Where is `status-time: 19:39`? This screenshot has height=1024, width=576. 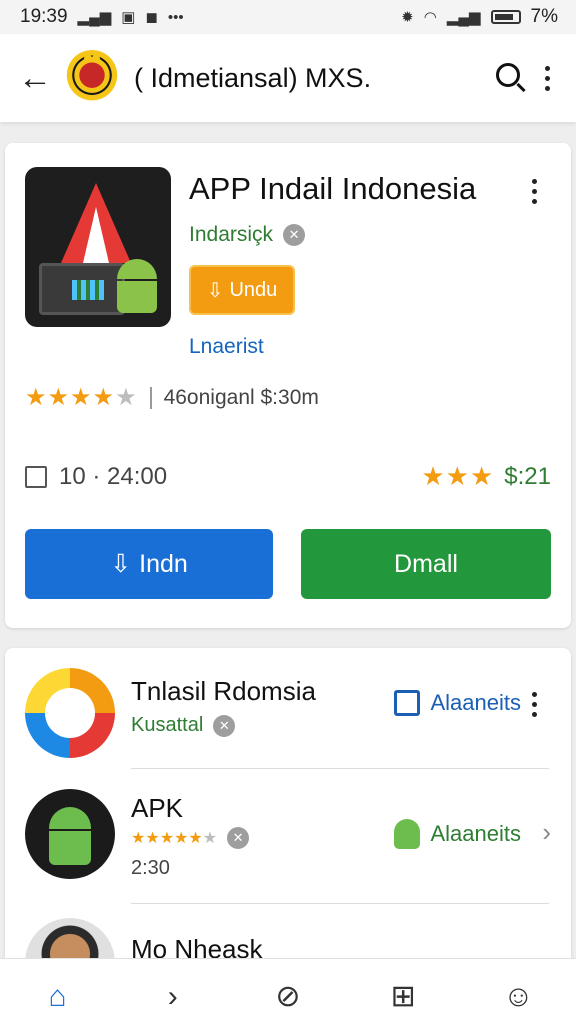 status-time: 19:39 is located at coordinates (44, 16).